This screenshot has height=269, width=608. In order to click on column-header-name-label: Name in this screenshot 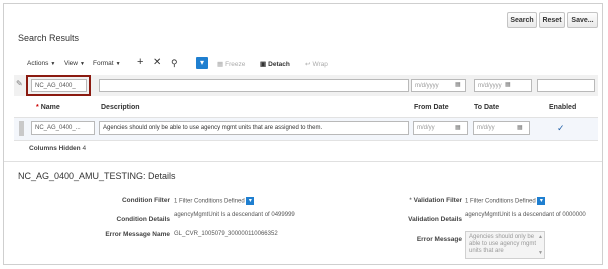, I will do `click(50, 107)`.